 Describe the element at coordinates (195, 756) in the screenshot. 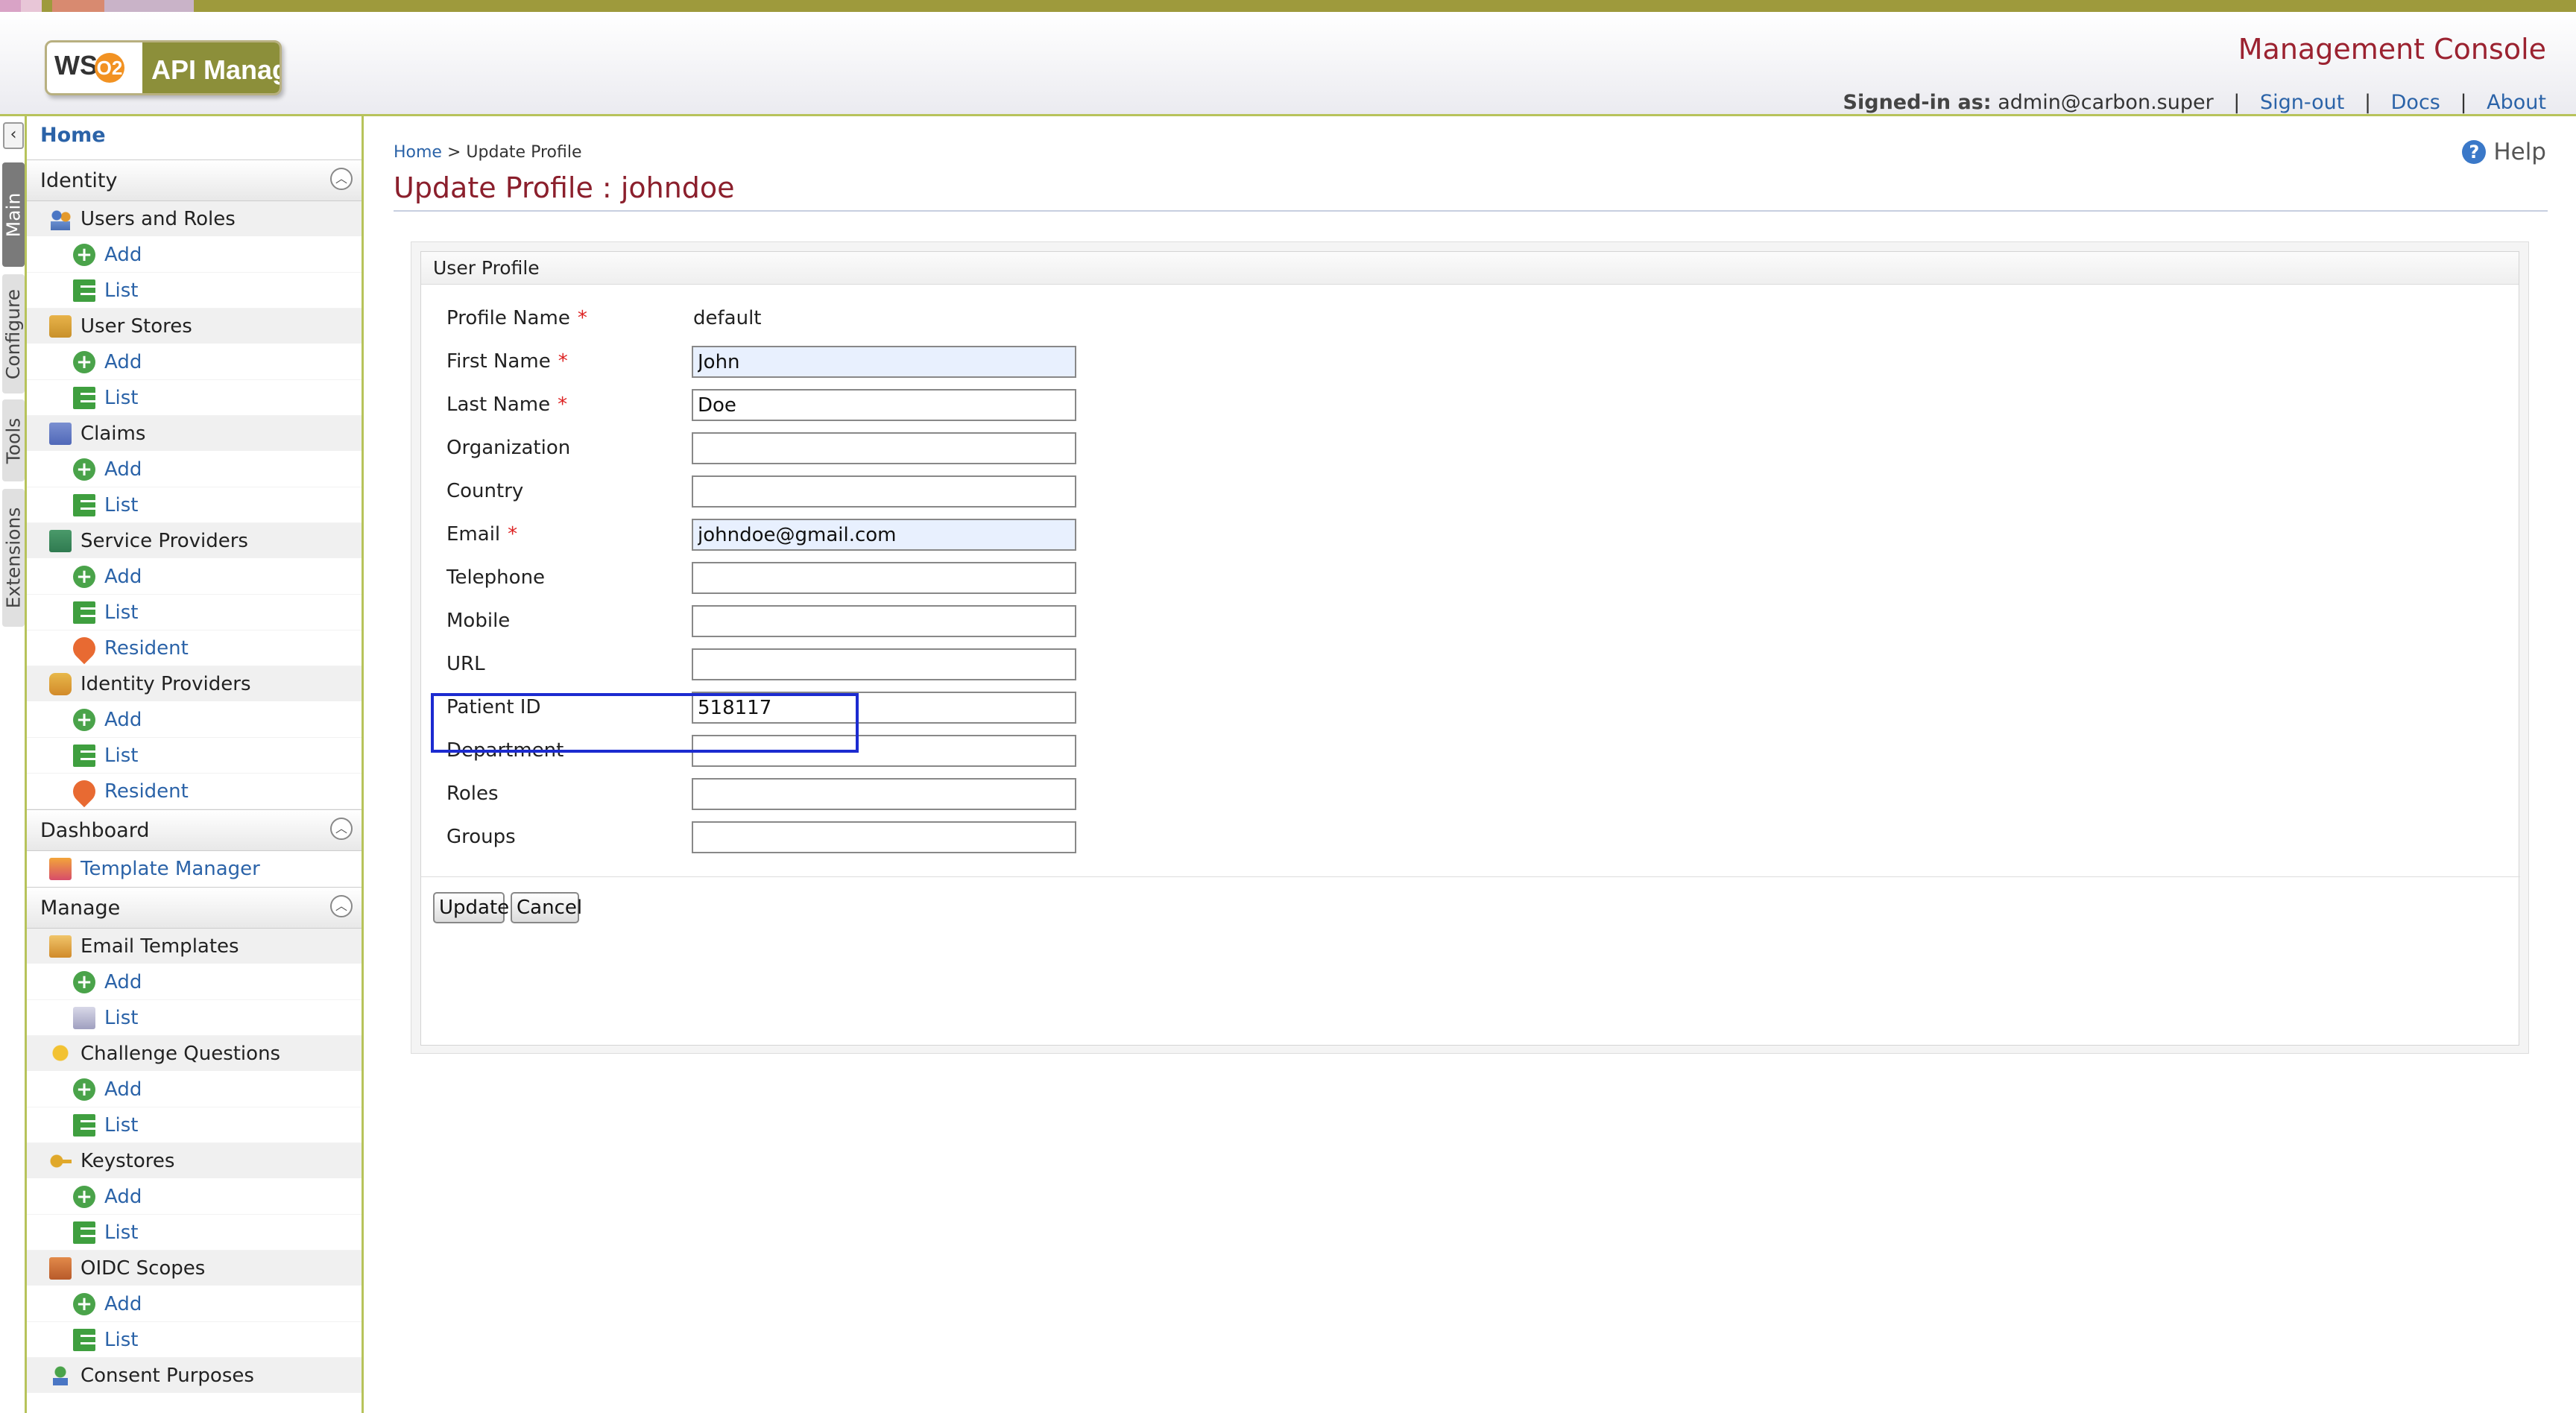

I see `sidebar-item-idp-list: List` at that location.